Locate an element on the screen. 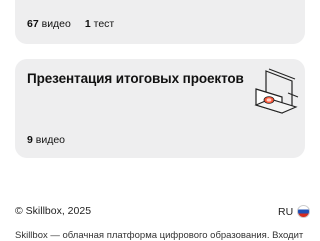  module-videos-label: видео is located at coordinates (50, 140).